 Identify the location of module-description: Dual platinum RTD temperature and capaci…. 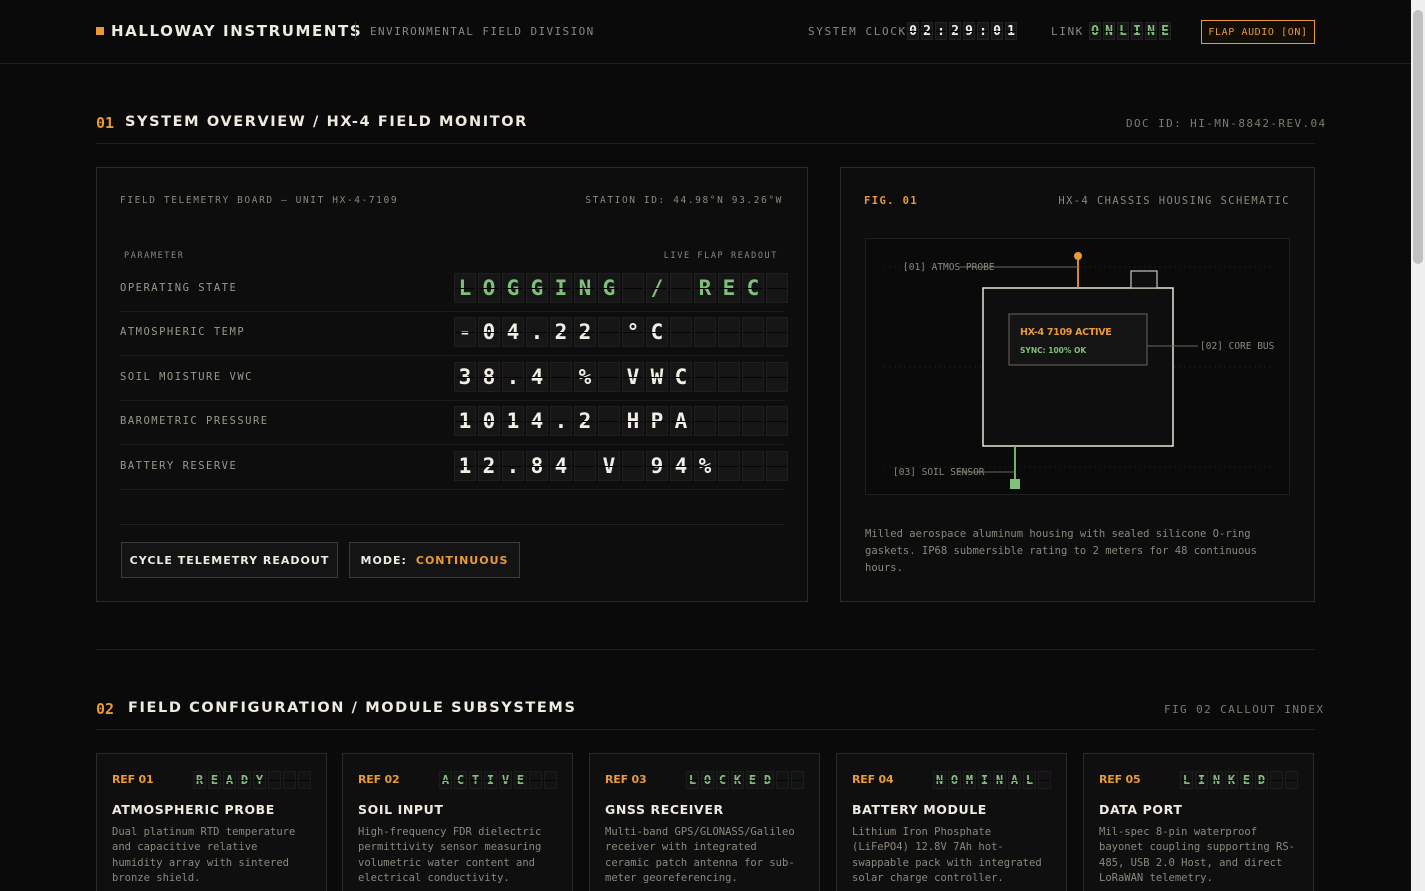
(204, 855).